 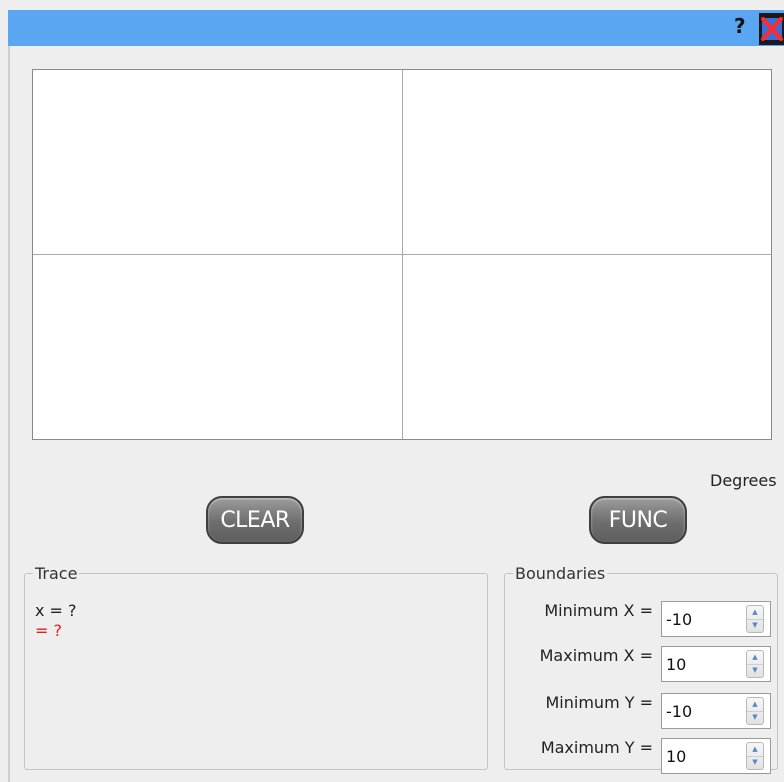 I want to click on func-button: FUNC, so click(x=638, y=520).